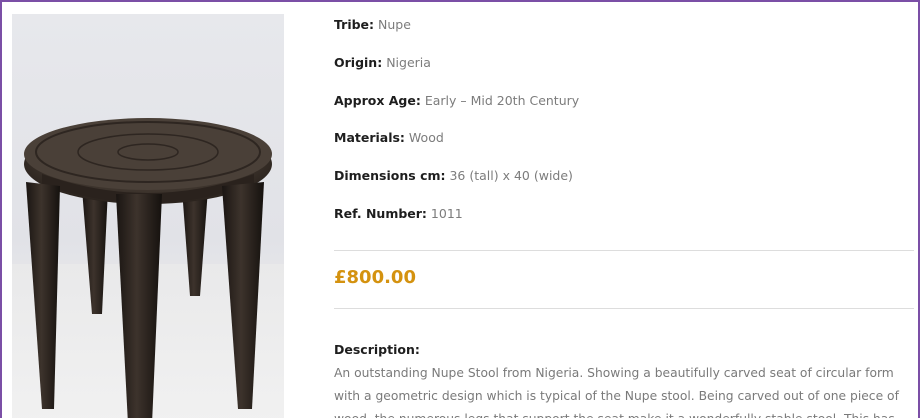 Image resolution: width=920 pixels, height=418 pixels. Describe the element at coordinates (358, 62) in the screenshot. I see `spec-label: Origin:` at that location.